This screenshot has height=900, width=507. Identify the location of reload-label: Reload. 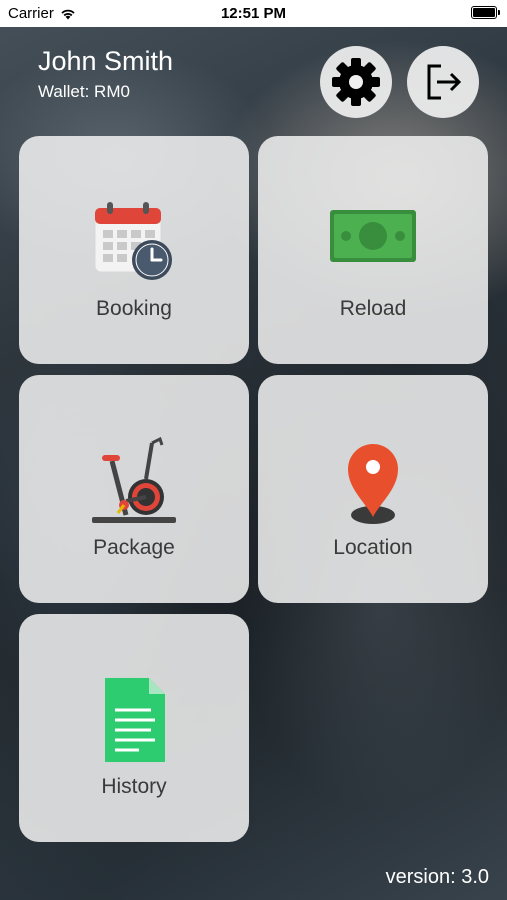
(373, 308).